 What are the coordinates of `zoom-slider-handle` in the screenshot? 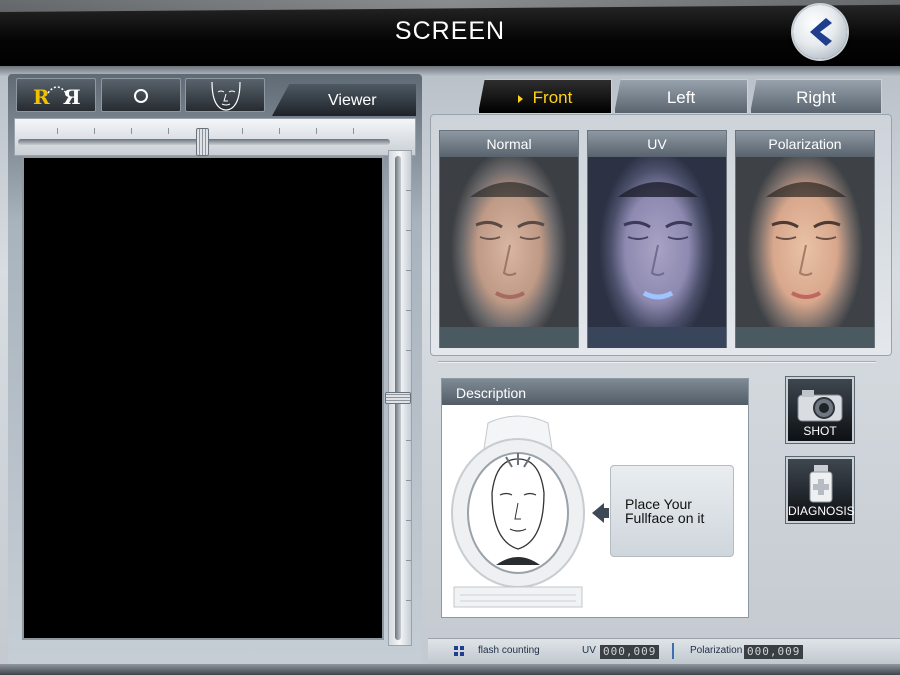 It's located at (202, 142).